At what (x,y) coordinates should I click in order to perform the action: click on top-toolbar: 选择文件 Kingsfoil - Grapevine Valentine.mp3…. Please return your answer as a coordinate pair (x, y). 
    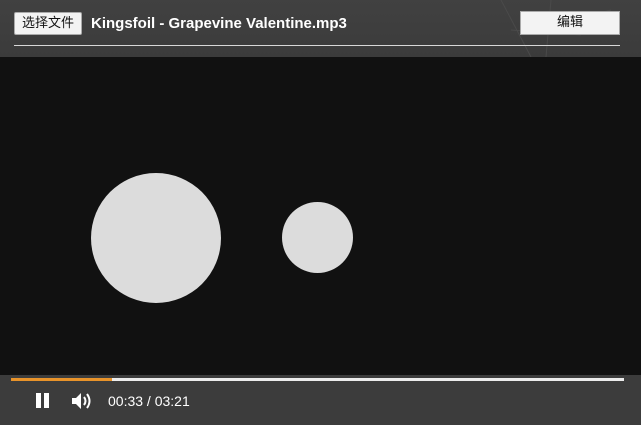
    Looking at the image, I should click on (320, 28).